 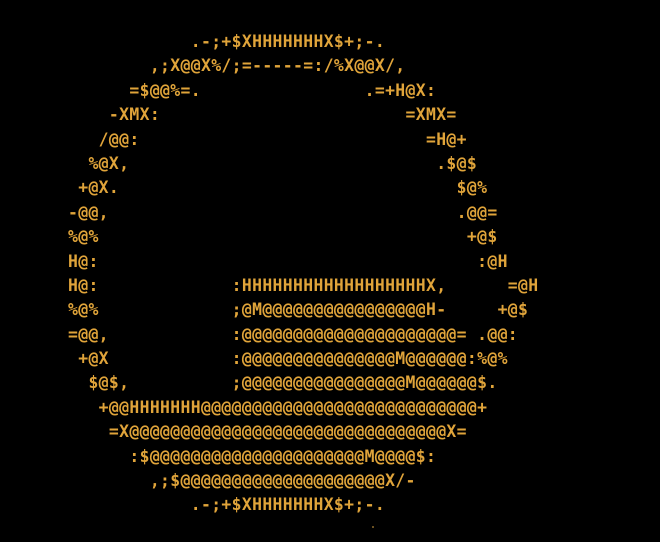 I want to click on ascii-line: /@@: =H@+, so click(x=267, y=139).